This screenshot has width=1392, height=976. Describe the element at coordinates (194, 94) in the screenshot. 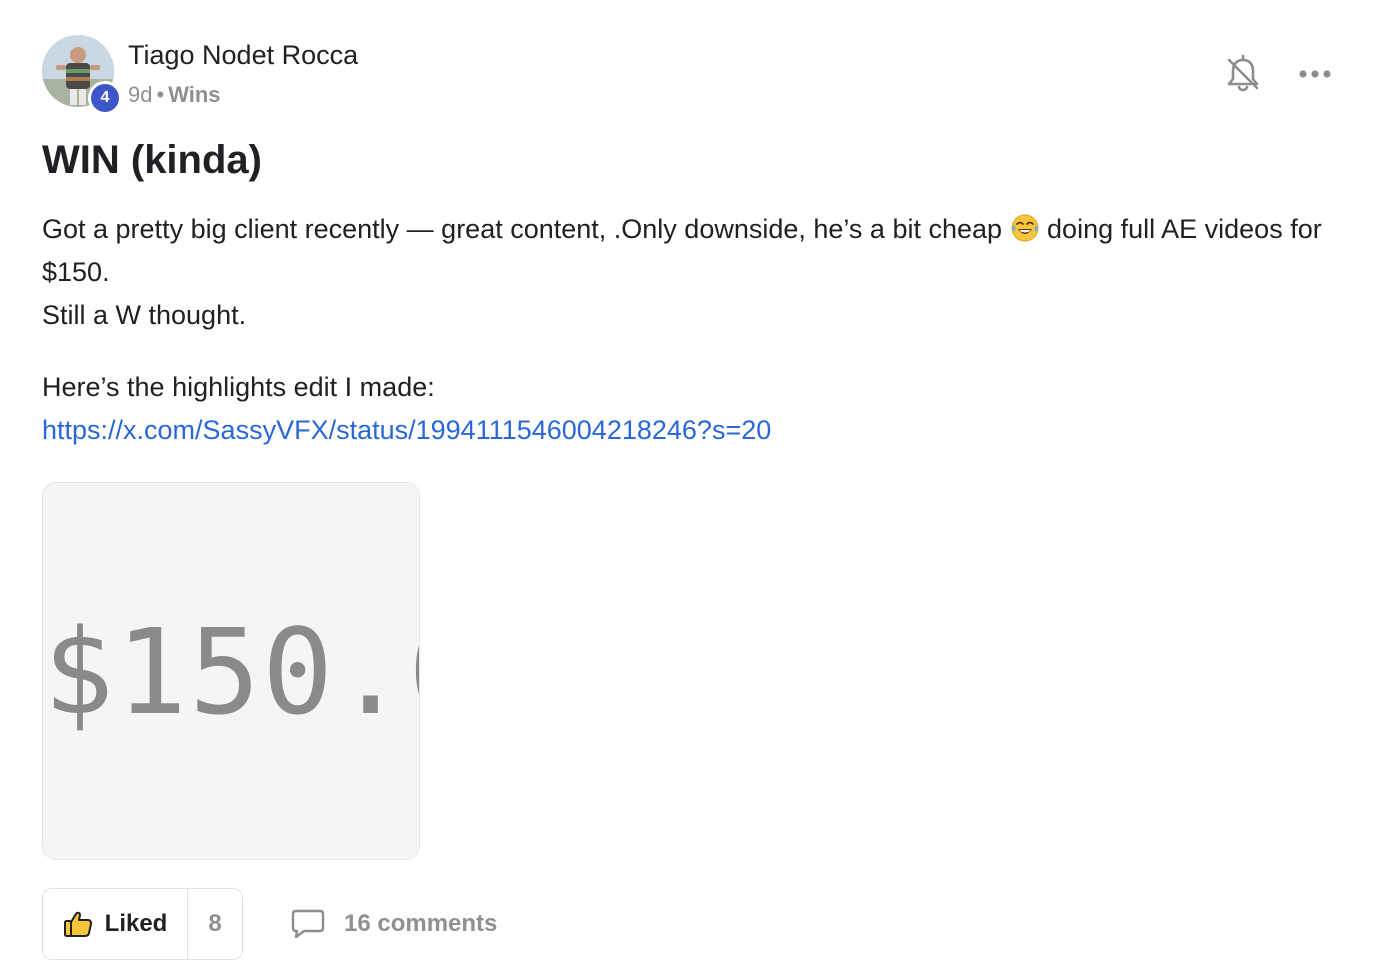

I see `post-category: Wins` at that location.